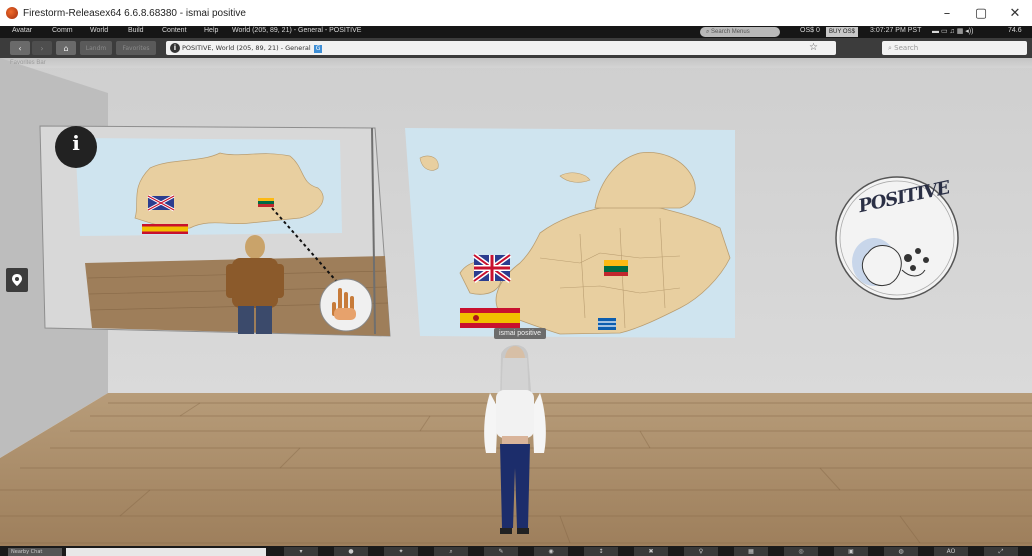 Image resolution: width=1032 pixels, height=556 pixels. Describe the element at coordinates (136, 30) in the screenshot. I see `menu-build: Build` at that location.